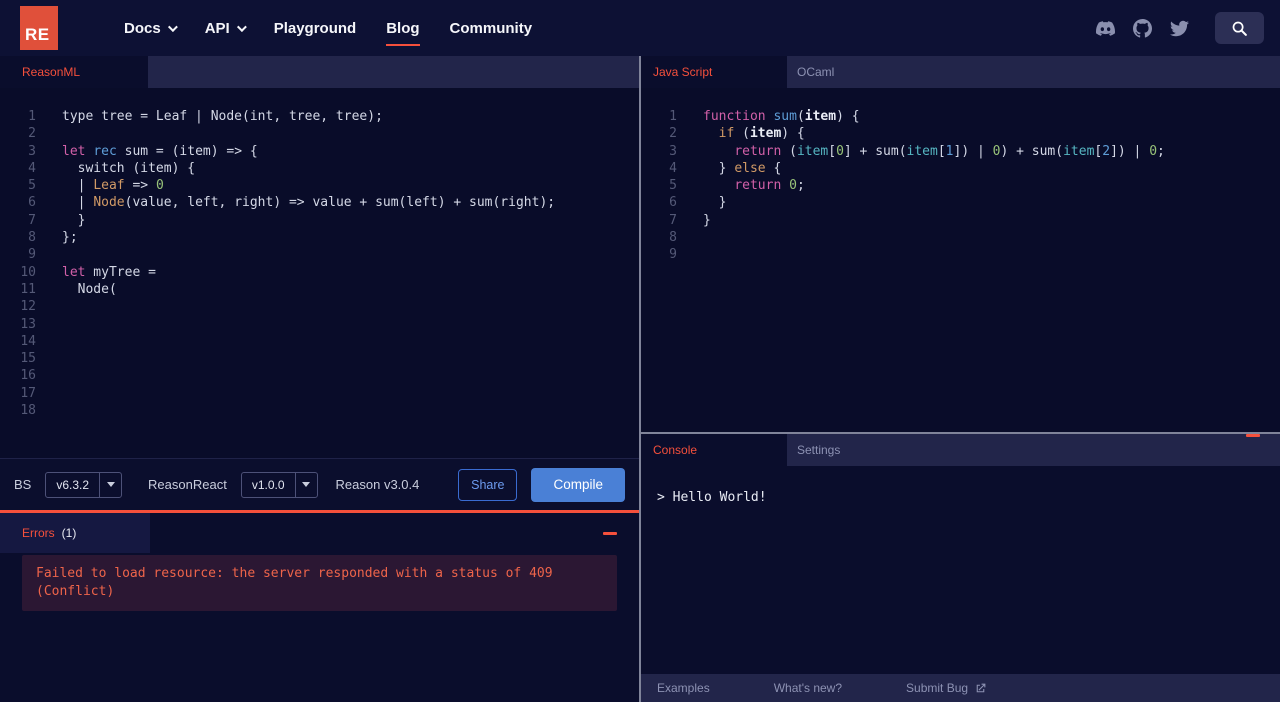  Describe the element at coordinates (160, 151) in the screenshot. I see `code-text: let rec sum = (item) => {` at that location.